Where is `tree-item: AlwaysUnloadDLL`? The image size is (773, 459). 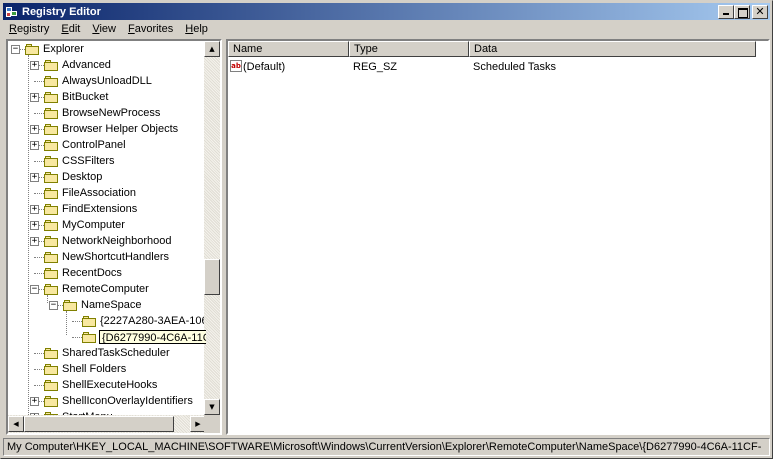 tree-item: AlwaysUnloadDLL is located at coordinates (107, 81).